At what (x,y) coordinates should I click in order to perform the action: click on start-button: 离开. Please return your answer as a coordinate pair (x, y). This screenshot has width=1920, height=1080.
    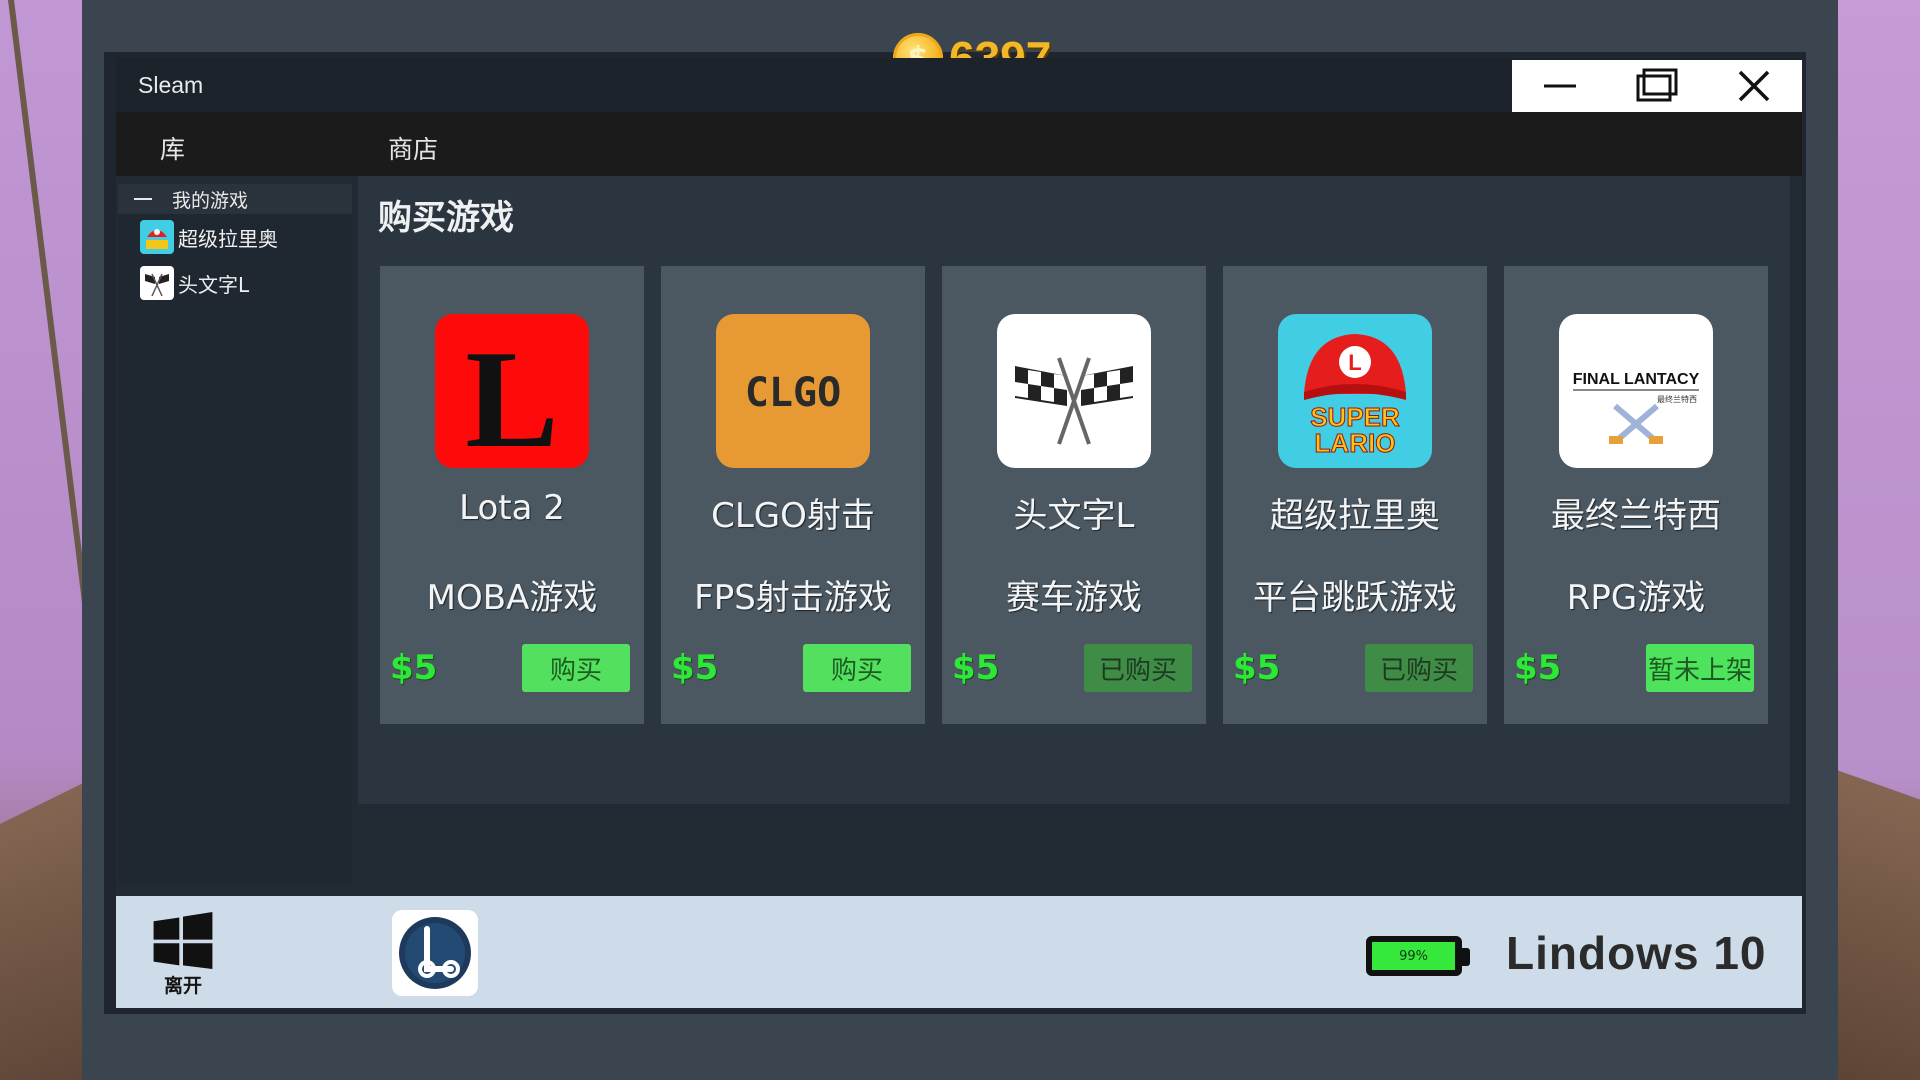
    Looking at the image, I should click on (183, 955).